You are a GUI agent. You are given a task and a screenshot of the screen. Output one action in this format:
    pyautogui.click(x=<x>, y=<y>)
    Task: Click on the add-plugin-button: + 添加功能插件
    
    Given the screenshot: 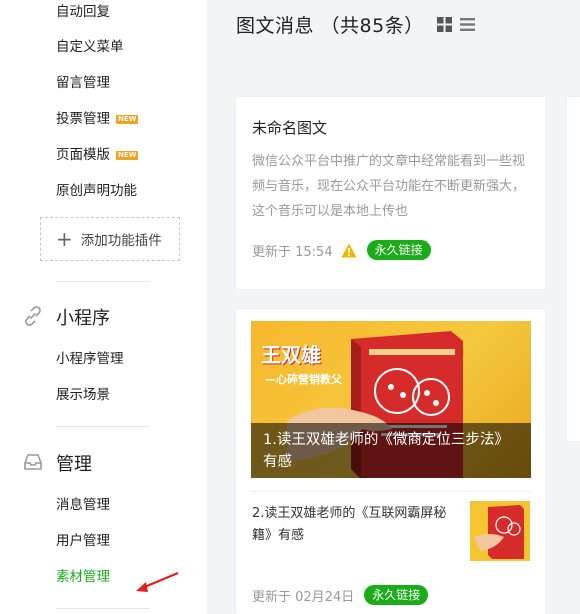 What is the action you would take?
    pyautogui.click(x=110, y=239)
    